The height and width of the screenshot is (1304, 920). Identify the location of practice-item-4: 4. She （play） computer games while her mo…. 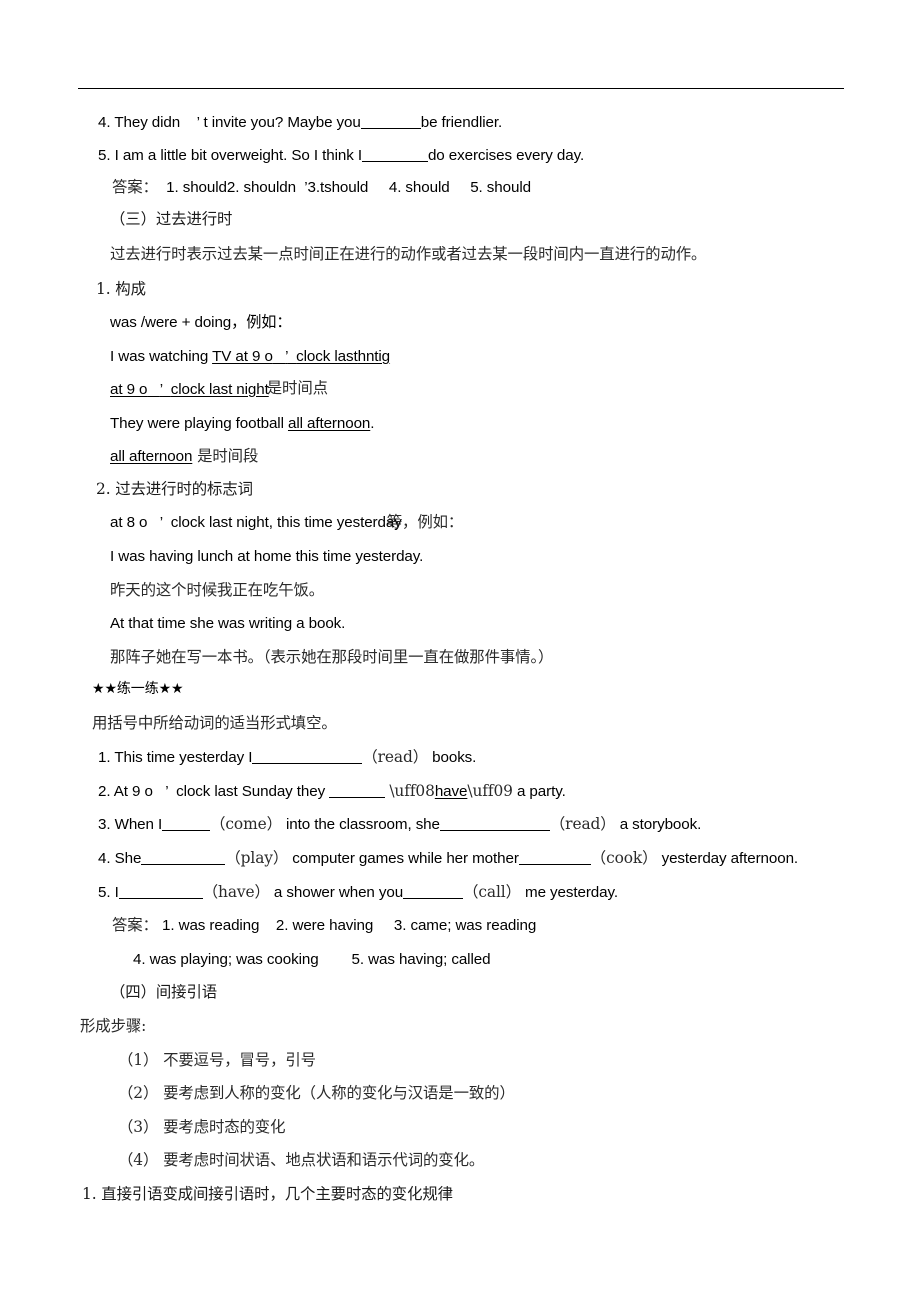
(448, 858).